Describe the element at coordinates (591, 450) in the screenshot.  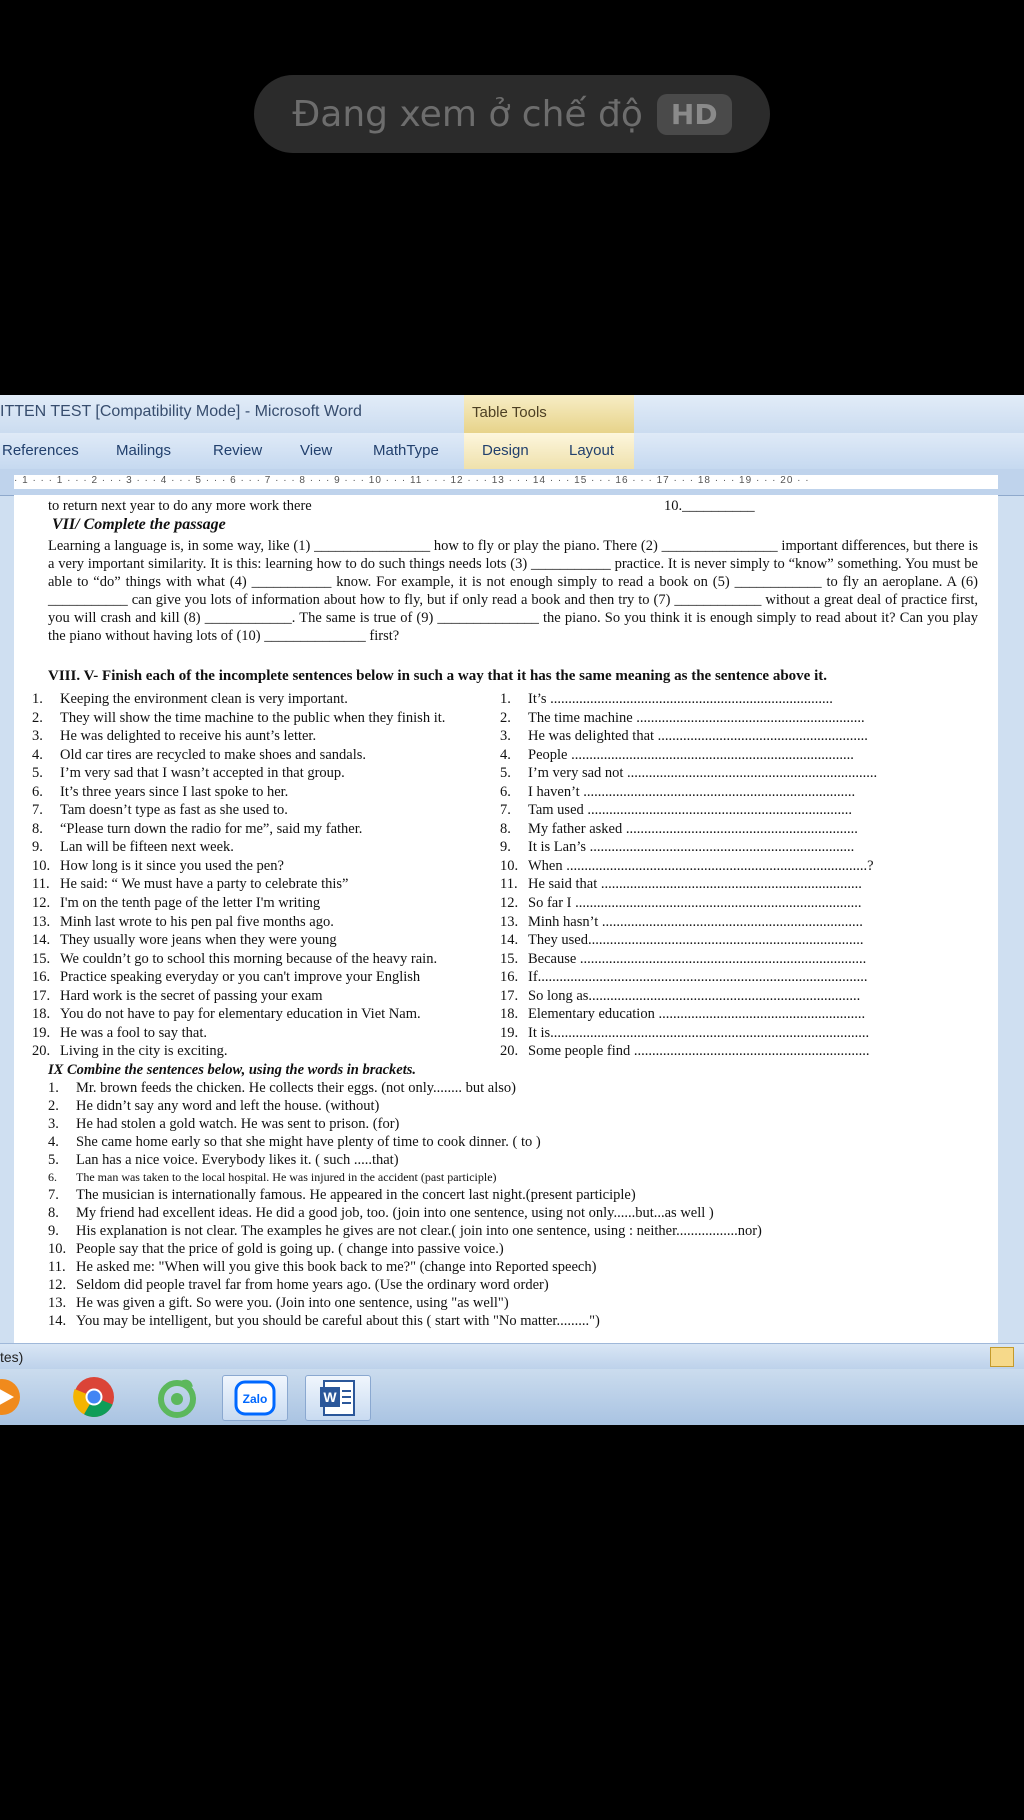
I see `tab-layout: Layout` at that location.